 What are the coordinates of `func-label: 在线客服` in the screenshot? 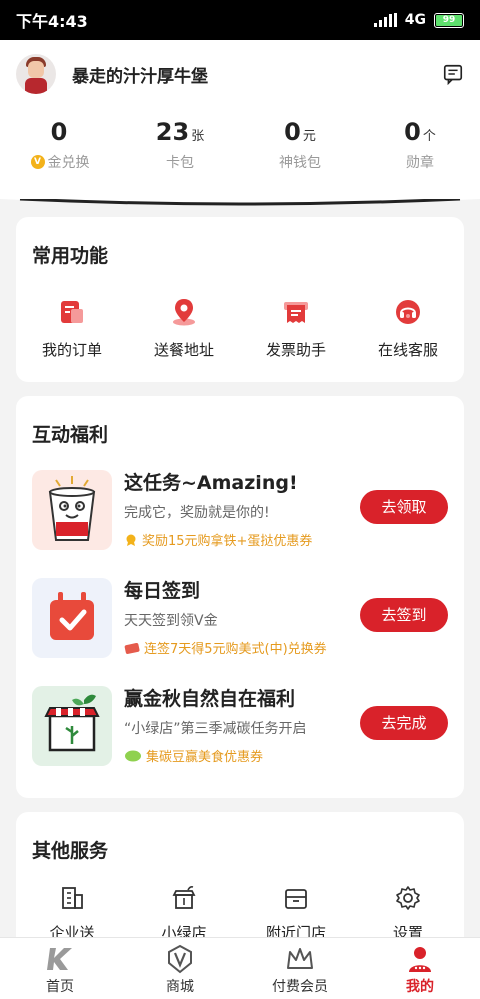 It's located at (407, 350).